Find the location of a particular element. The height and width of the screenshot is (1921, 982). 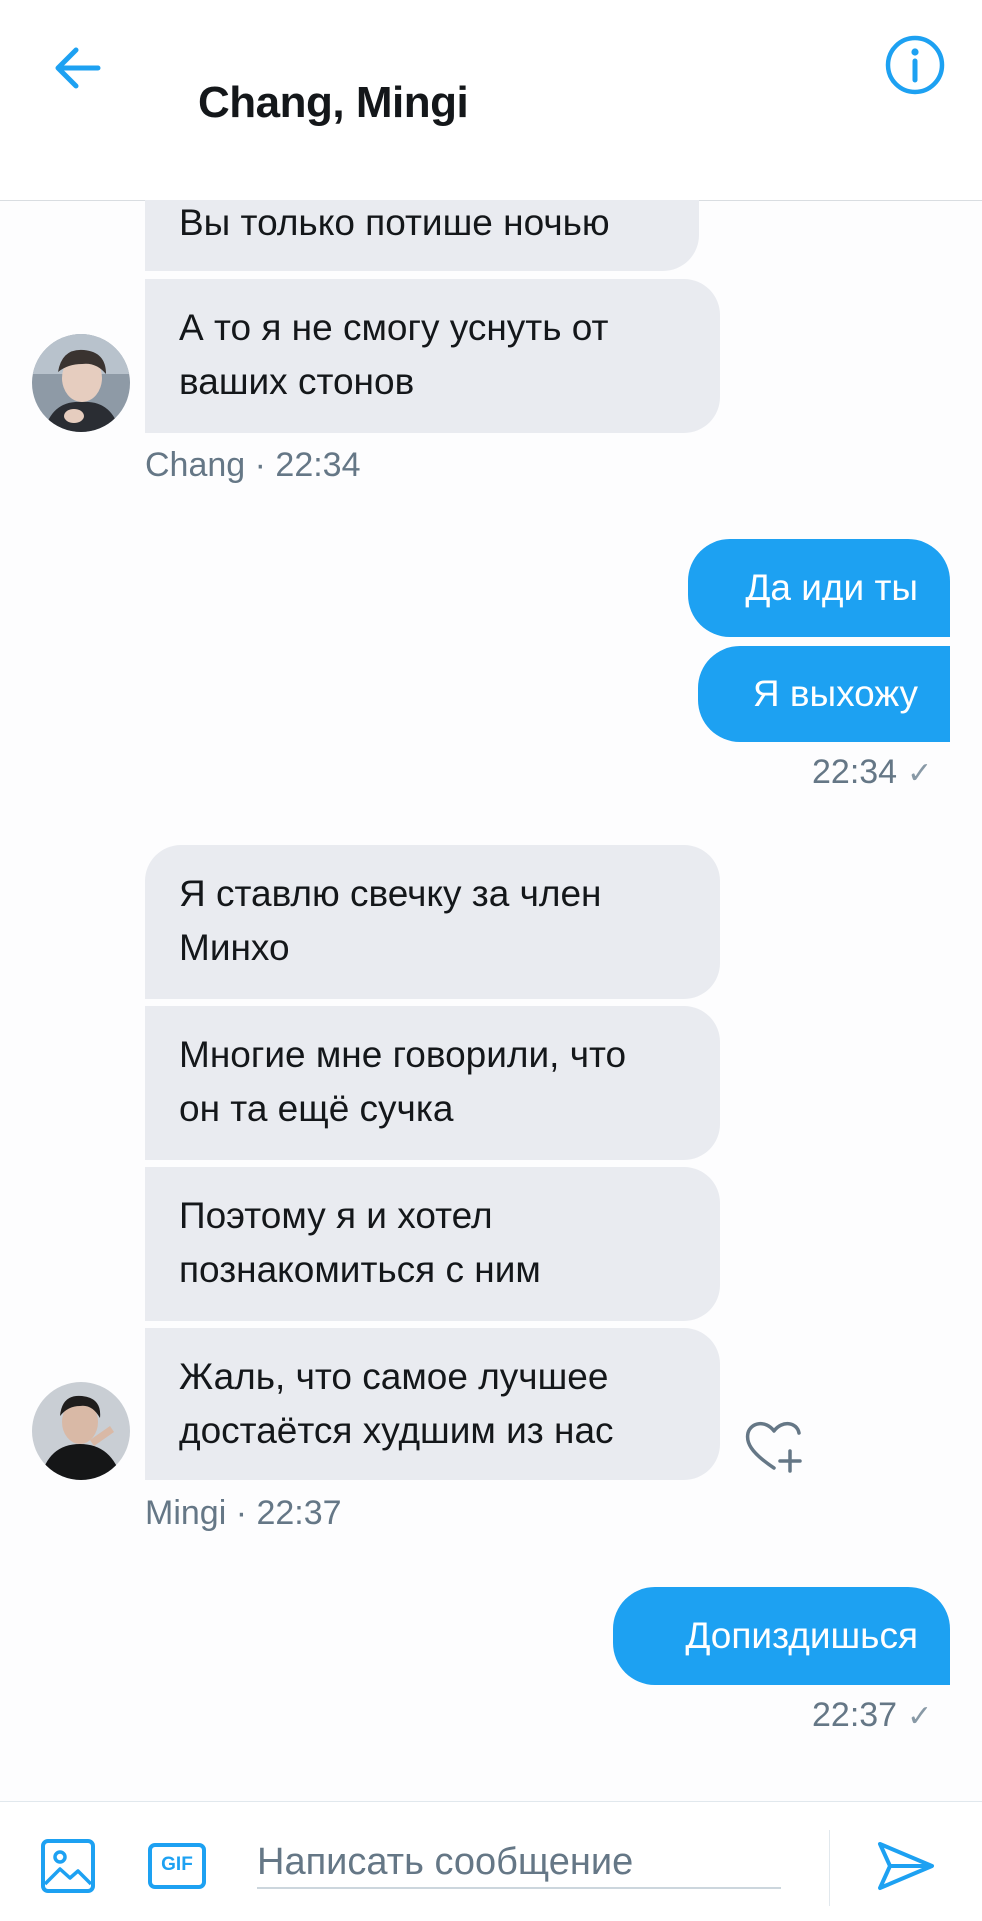

message-bubble-incoming: Многие мне говорили, что он та ещё сучка is located at coordinates (432, 1083).